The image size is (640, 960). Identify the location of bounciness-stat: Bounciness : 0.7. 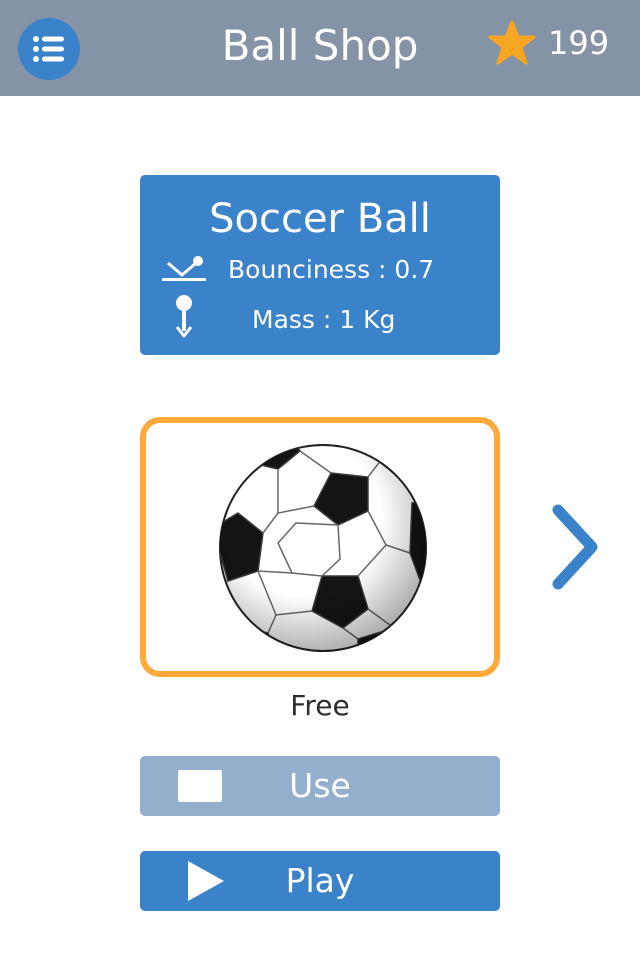
(331, 269).